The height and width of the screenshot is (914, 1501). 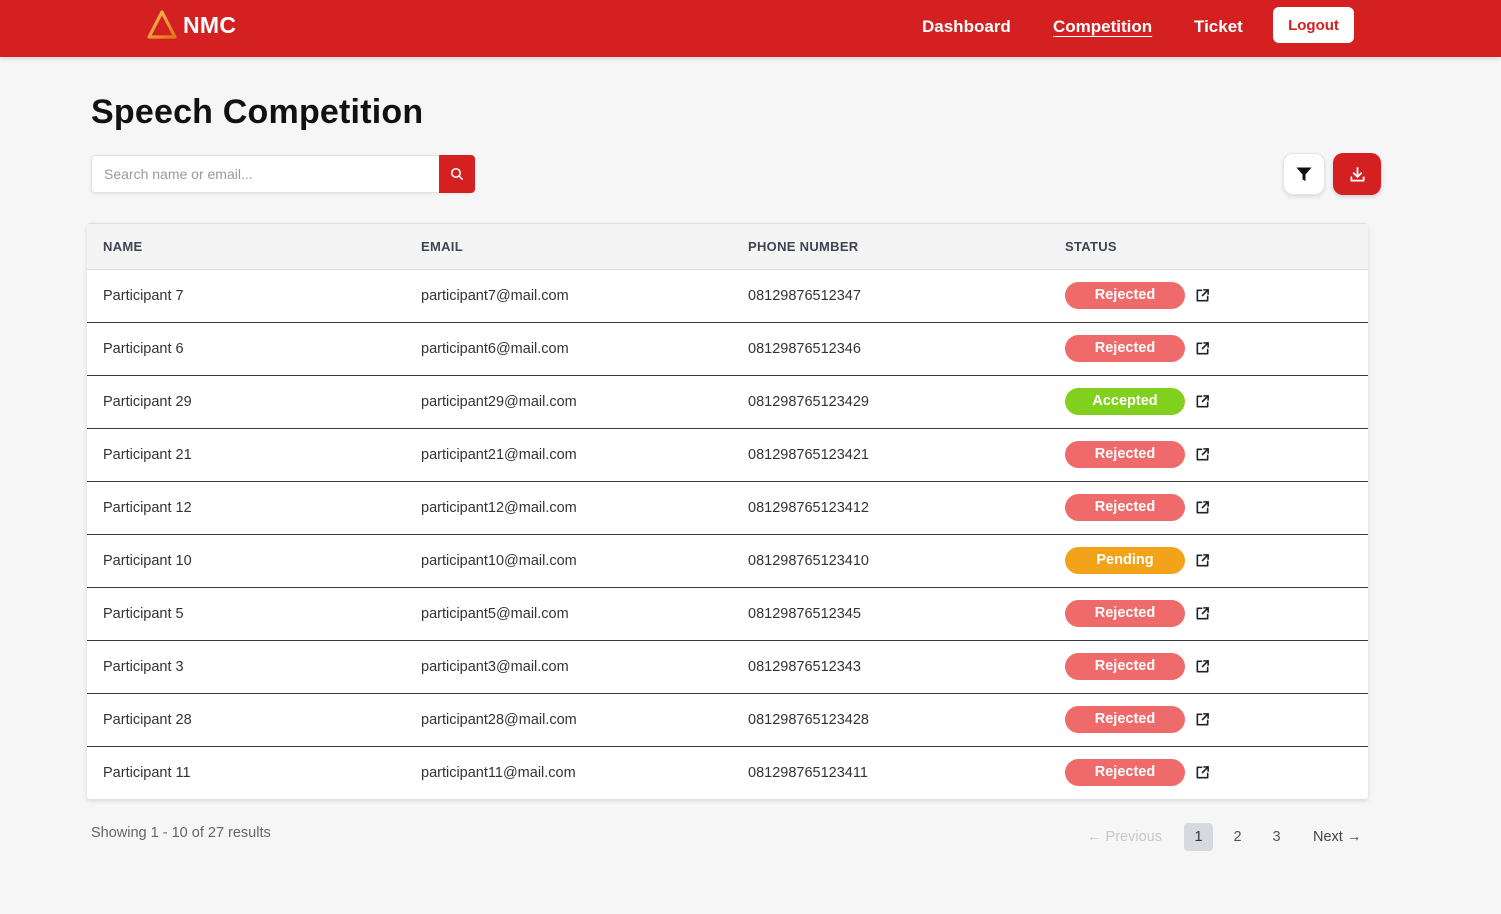 I want to click on filter-icon, so click(x=1304, y=174).